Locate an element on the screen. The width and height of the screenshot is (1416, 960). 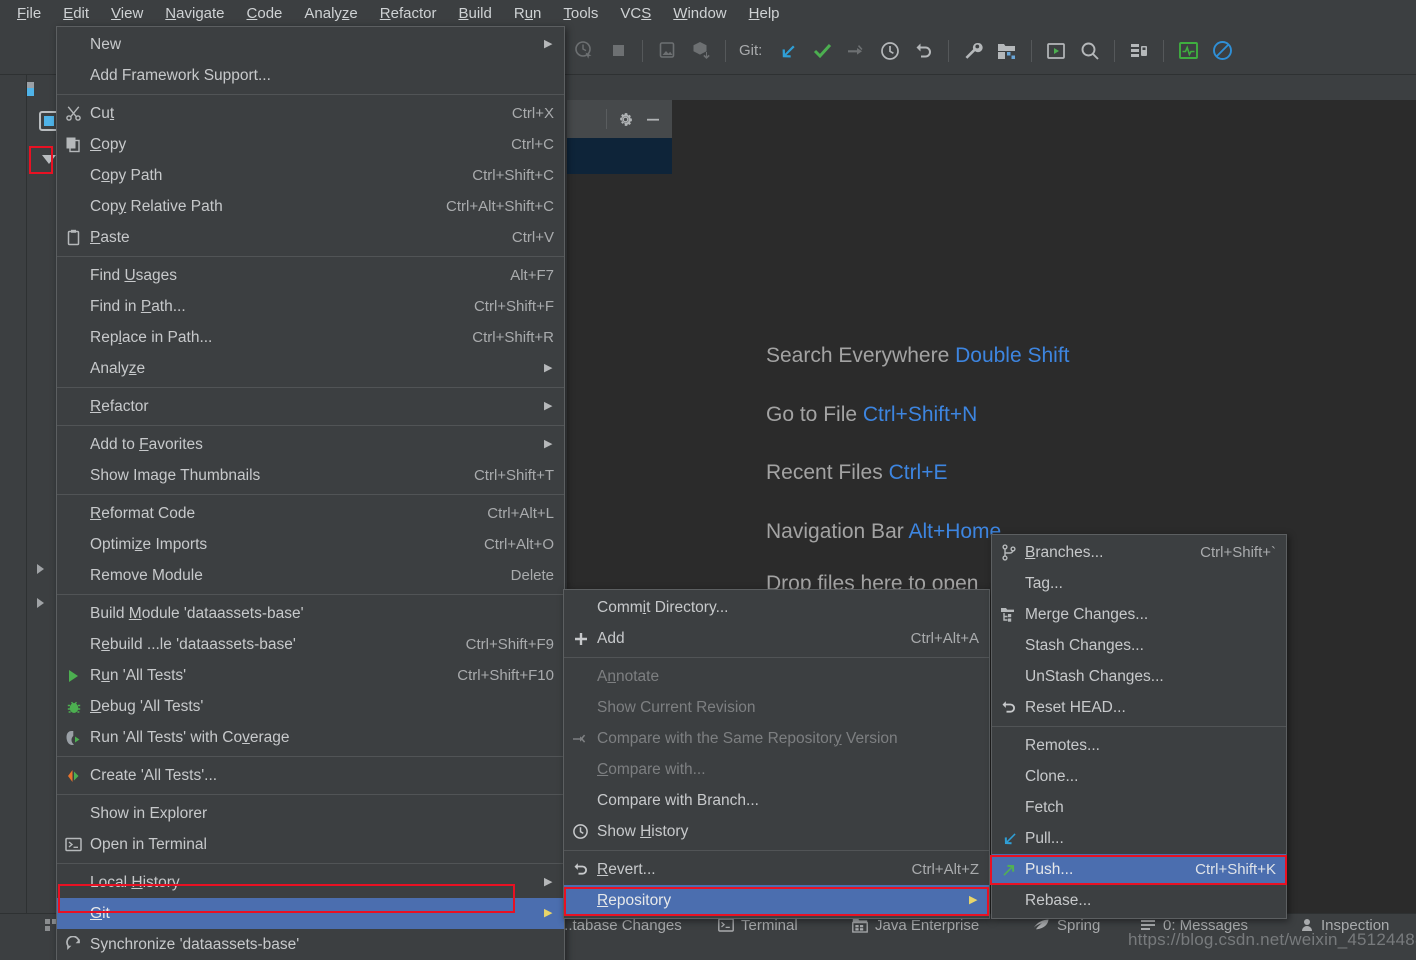
menu-item-accel: Ctrl+Shift+F is located at coordinates (513, 306).